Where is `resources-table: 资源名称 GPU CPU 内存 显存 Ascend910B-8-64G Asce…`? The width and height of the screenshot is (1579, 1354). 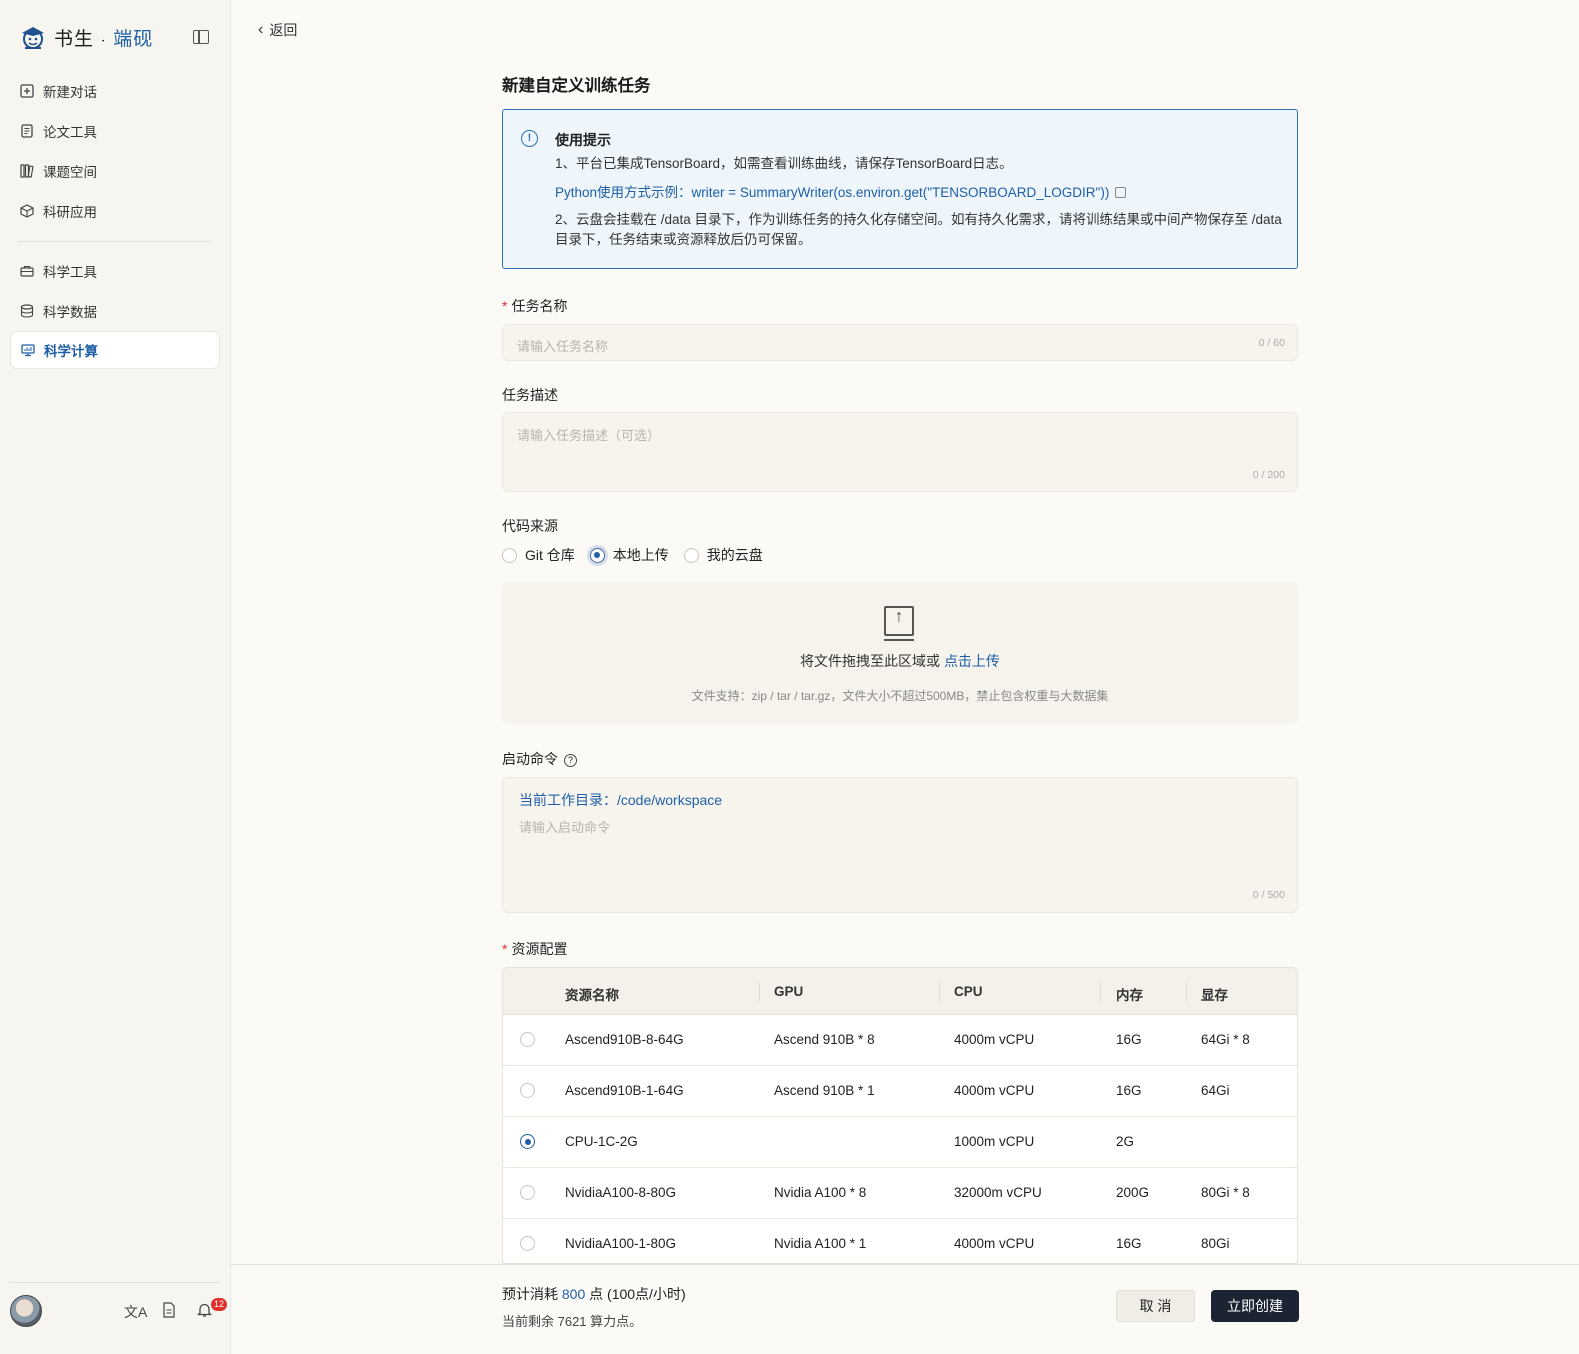
resources-table: 资源名称 GPU CPU 内存 显存 Ascend910B-8-64G Asce… is located at coordinates (900, 1115).